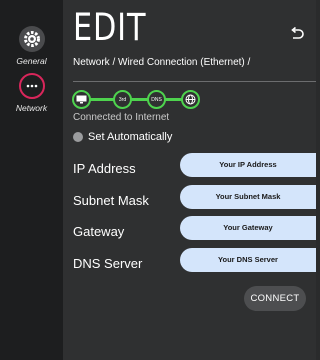 Image resolution: width=320 pixels, height=360 pixels. Describe the element at coordinates (275, 298) in the screenshot. I see `connect-button: CONNECT` at that location.